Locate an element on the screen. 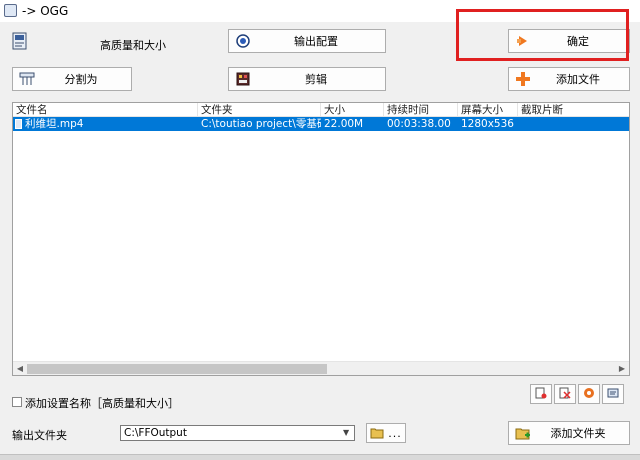 The width and height of the screenshot is (640, 460). horizontal-scrollbar: ◀ ▶ is located at coordinates (321, 368).